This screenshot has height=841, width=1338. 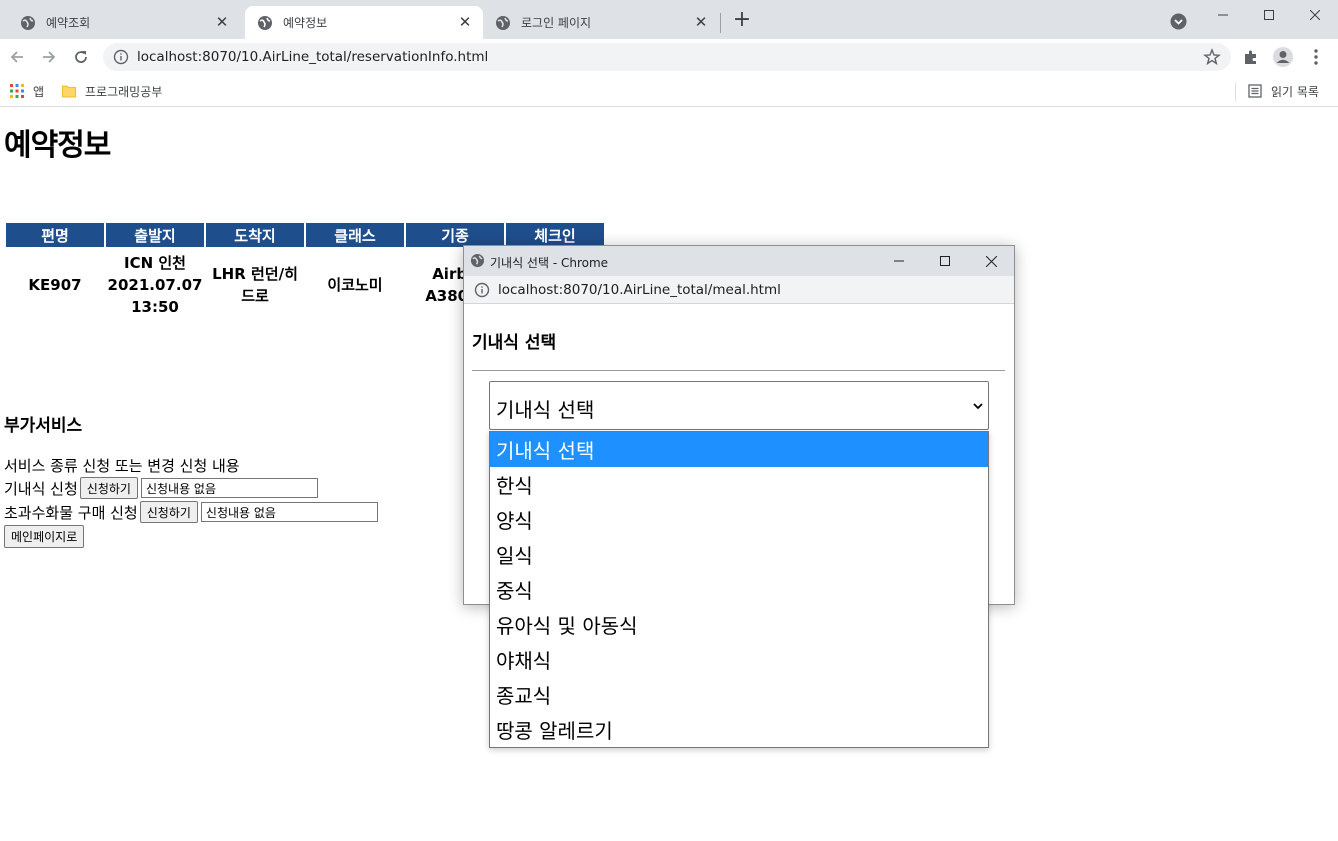 I want to click on baggage-request-field: 신청내용 없음, so click(x=289, y=512).